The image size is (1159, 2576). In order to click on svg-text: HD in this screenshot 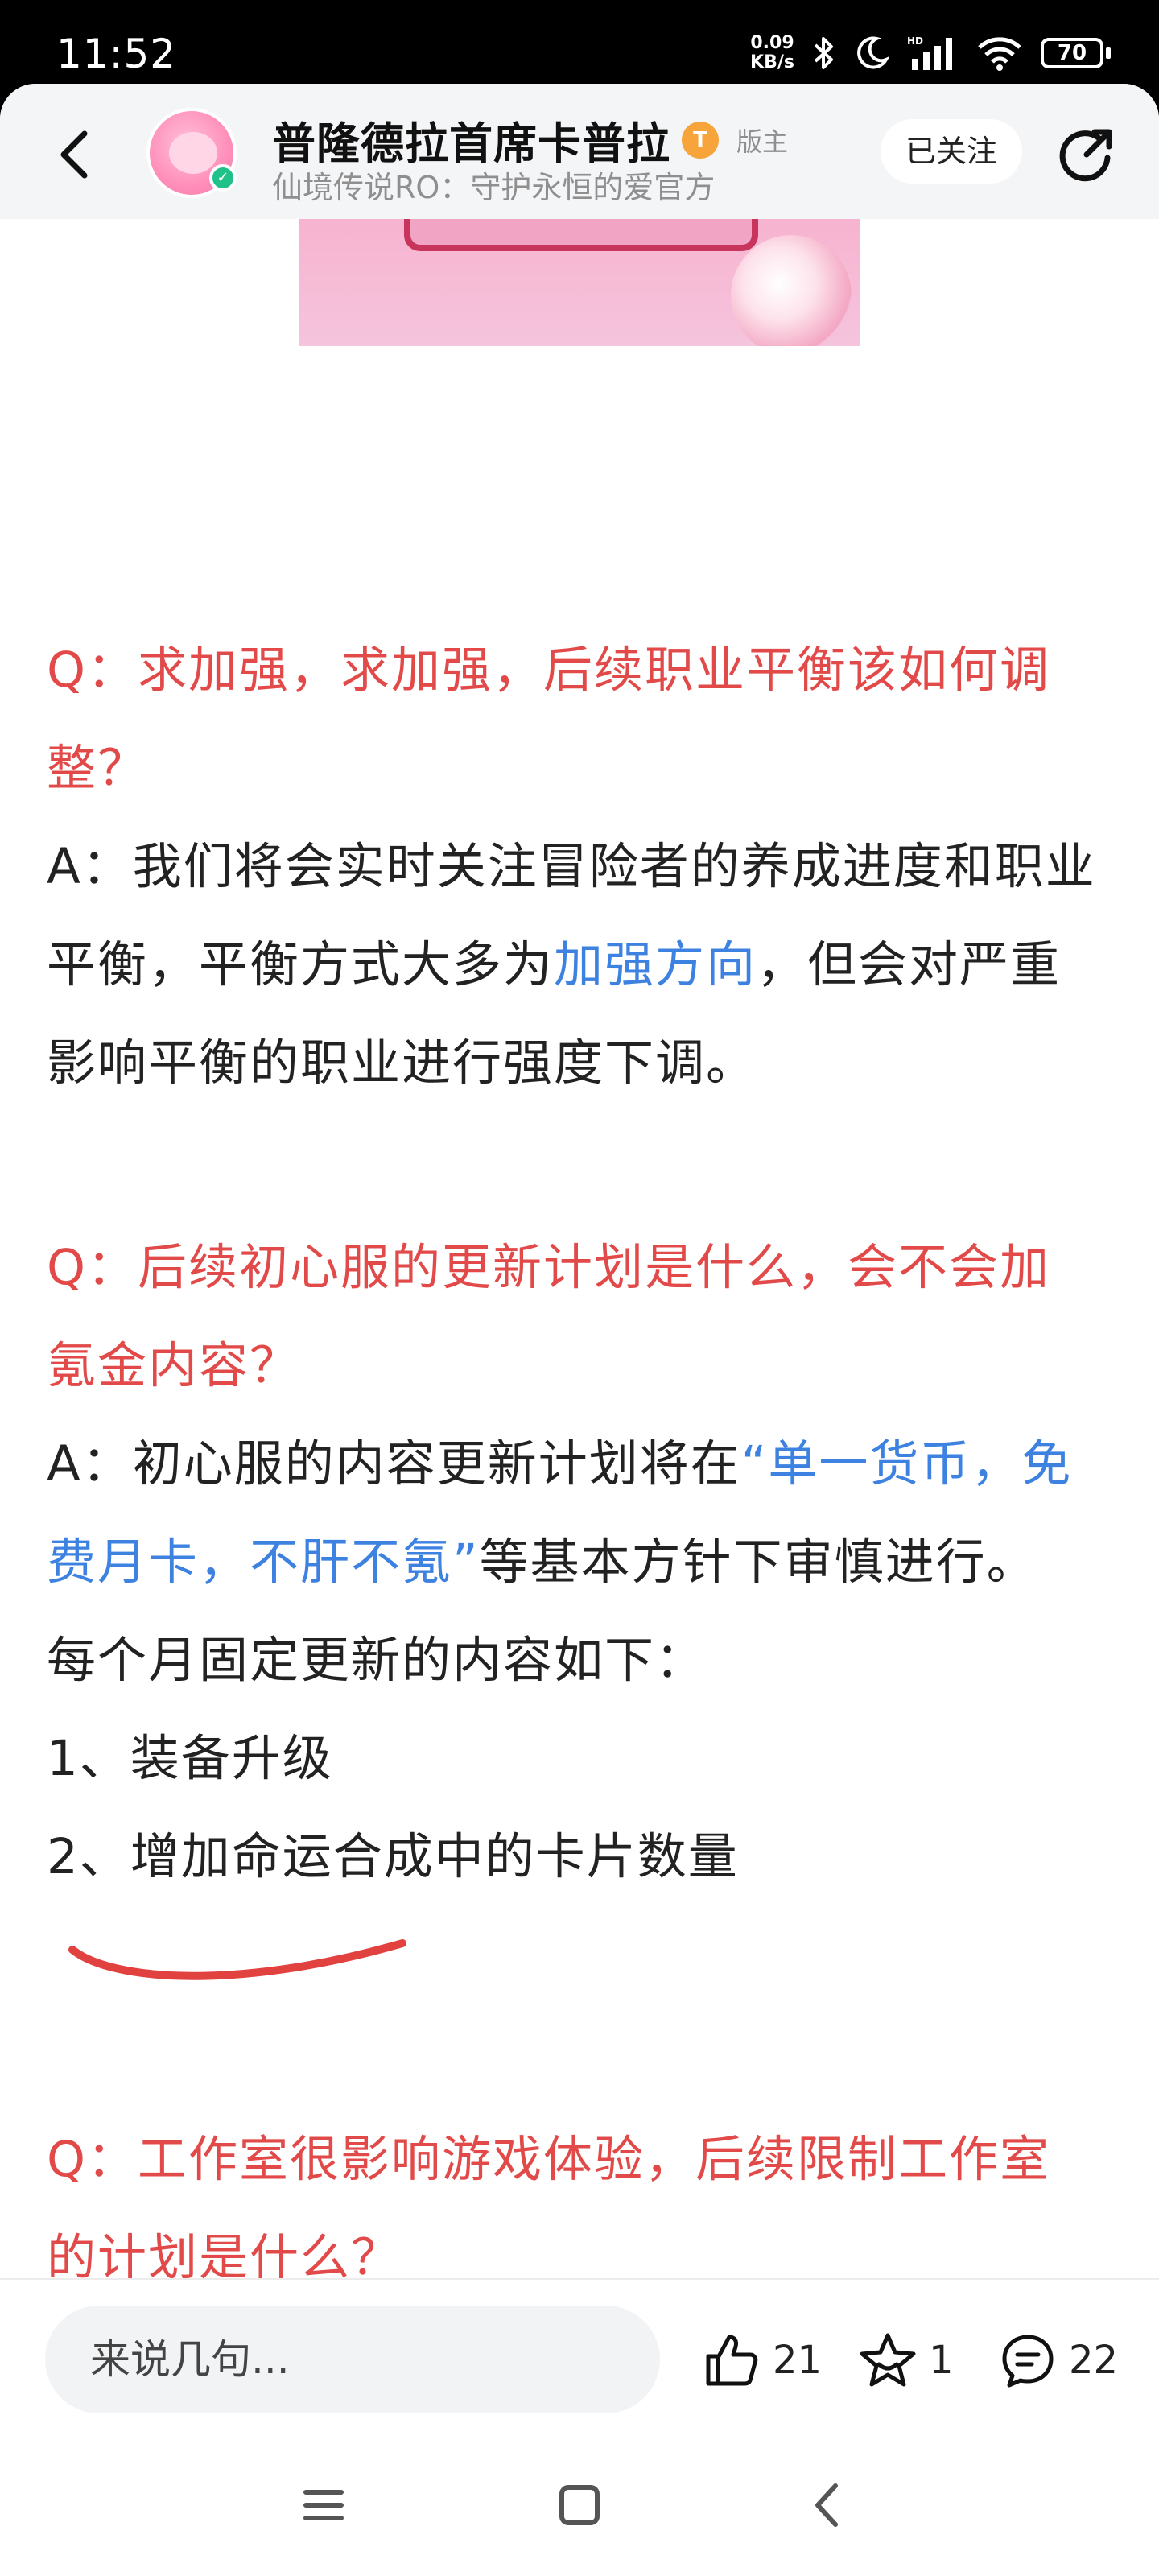, I will do `click(915, 41)`.